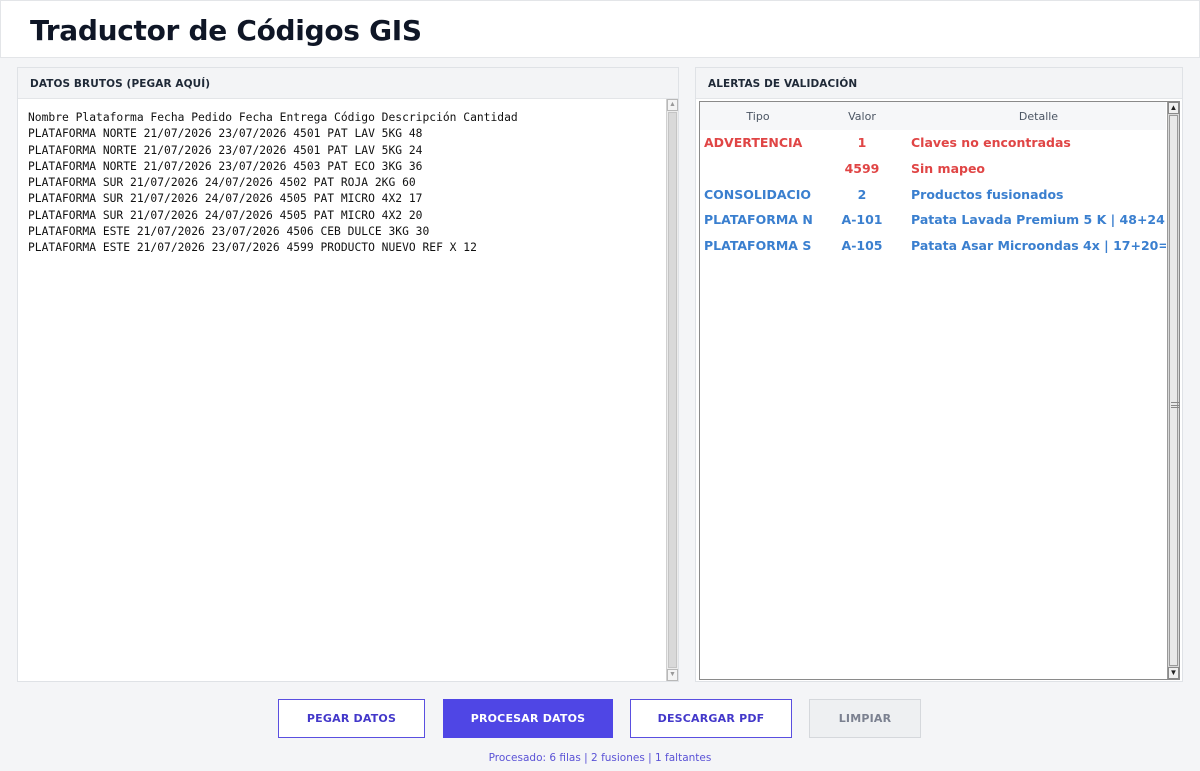 The width and height of the screenshot is (1200, 771). Describe the element at coordinates (862, 246) in the screenshot. I see `alert-valor: A-105` at that location.